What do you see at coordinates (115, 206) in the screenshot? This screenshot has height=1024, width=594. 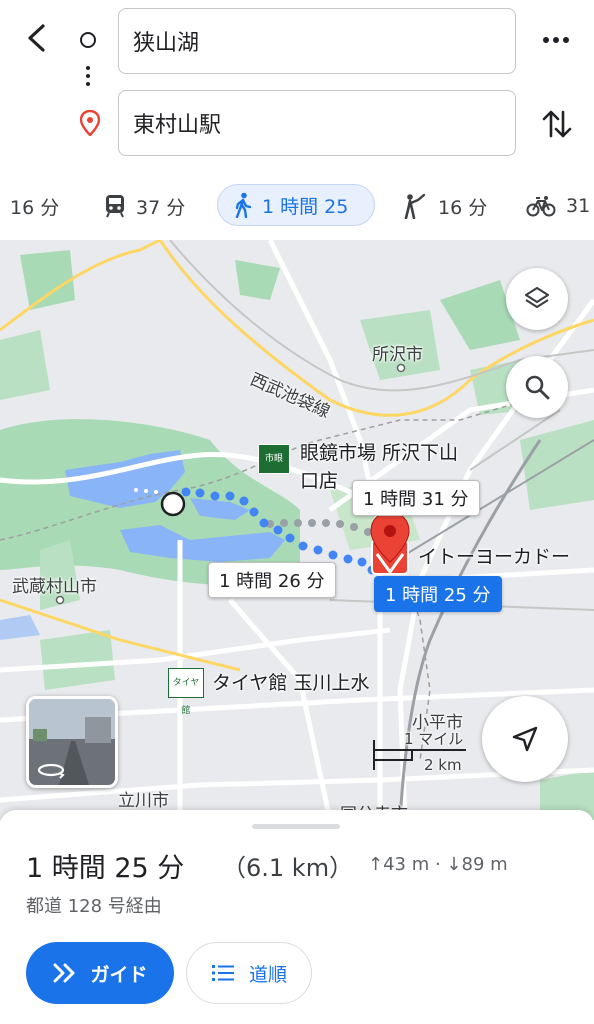 I see `train-icon` at bounding box center [115, 206].